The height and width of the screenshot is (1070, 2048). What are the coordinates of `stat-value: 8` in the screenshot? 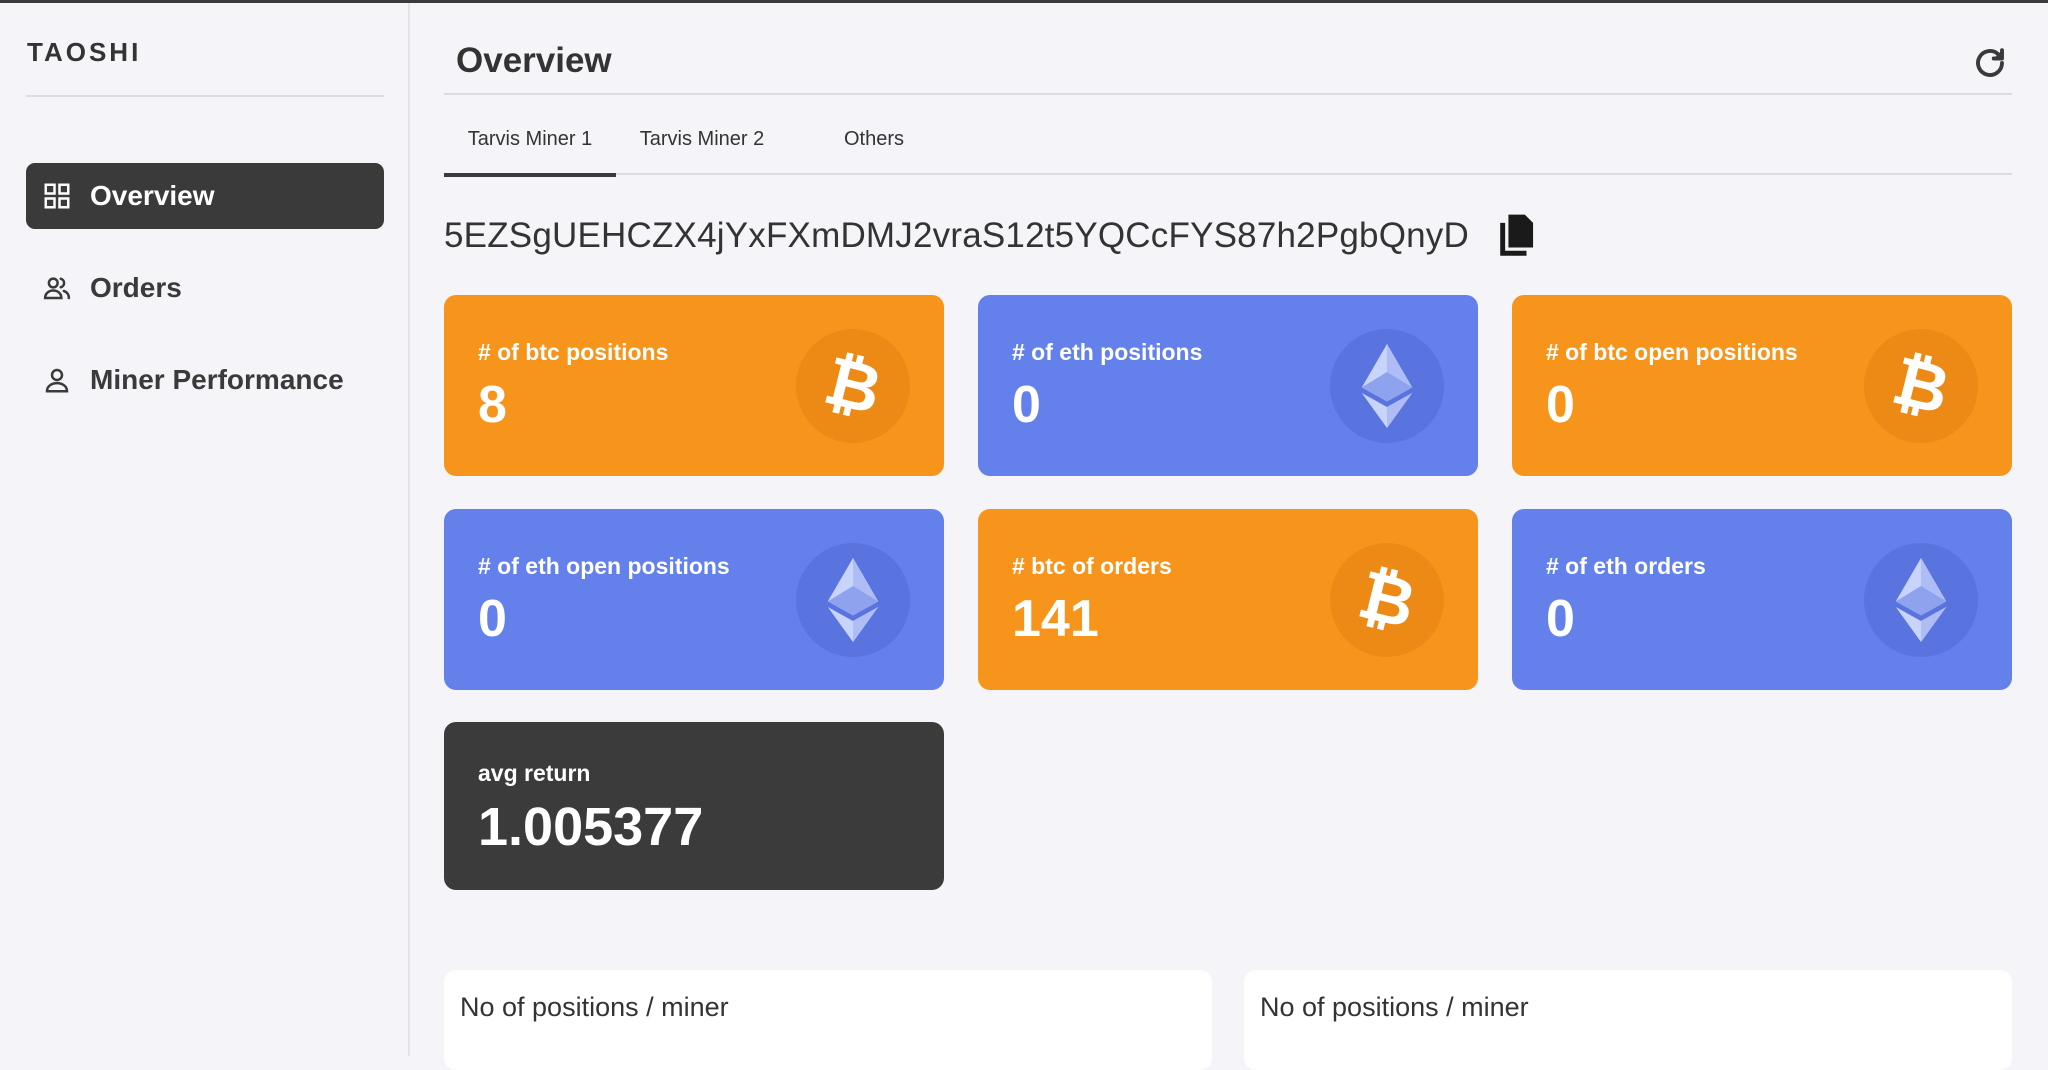 It's located at (492, 405).